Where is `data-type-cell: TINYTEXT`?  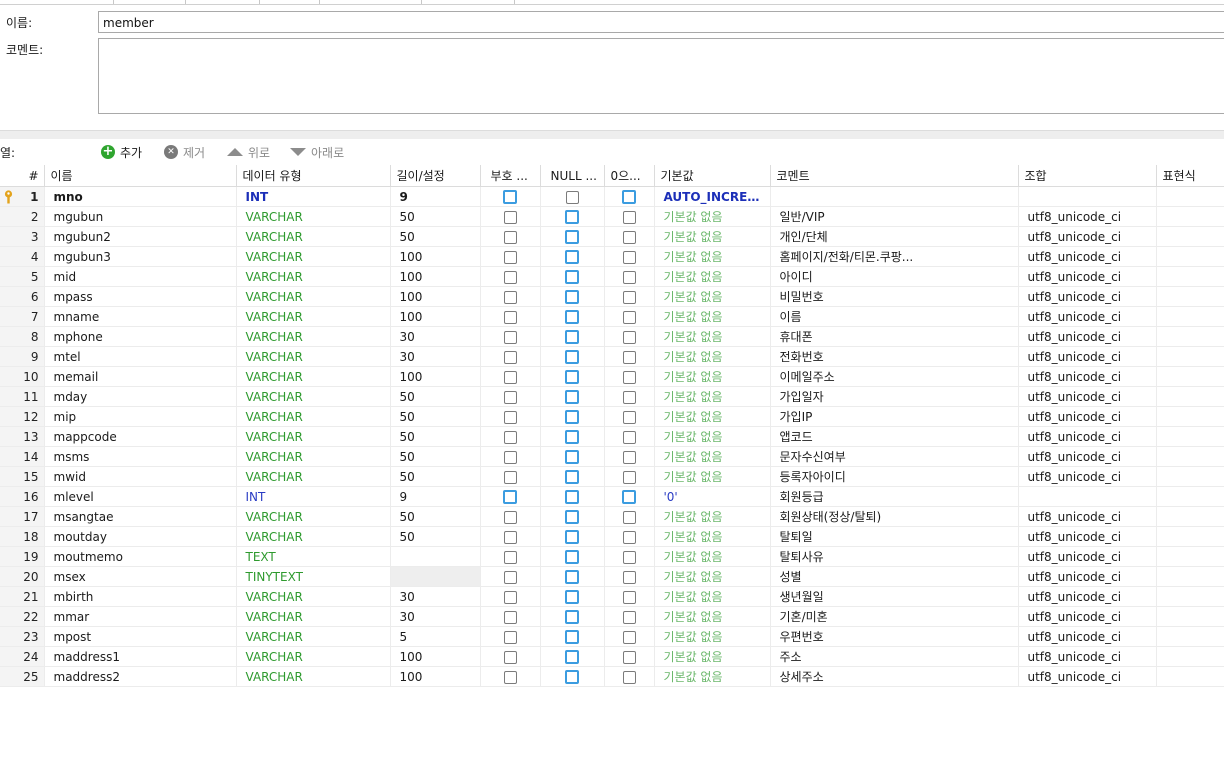 data-type-cell: TINYTEXT is located at coordinates (313, 576).